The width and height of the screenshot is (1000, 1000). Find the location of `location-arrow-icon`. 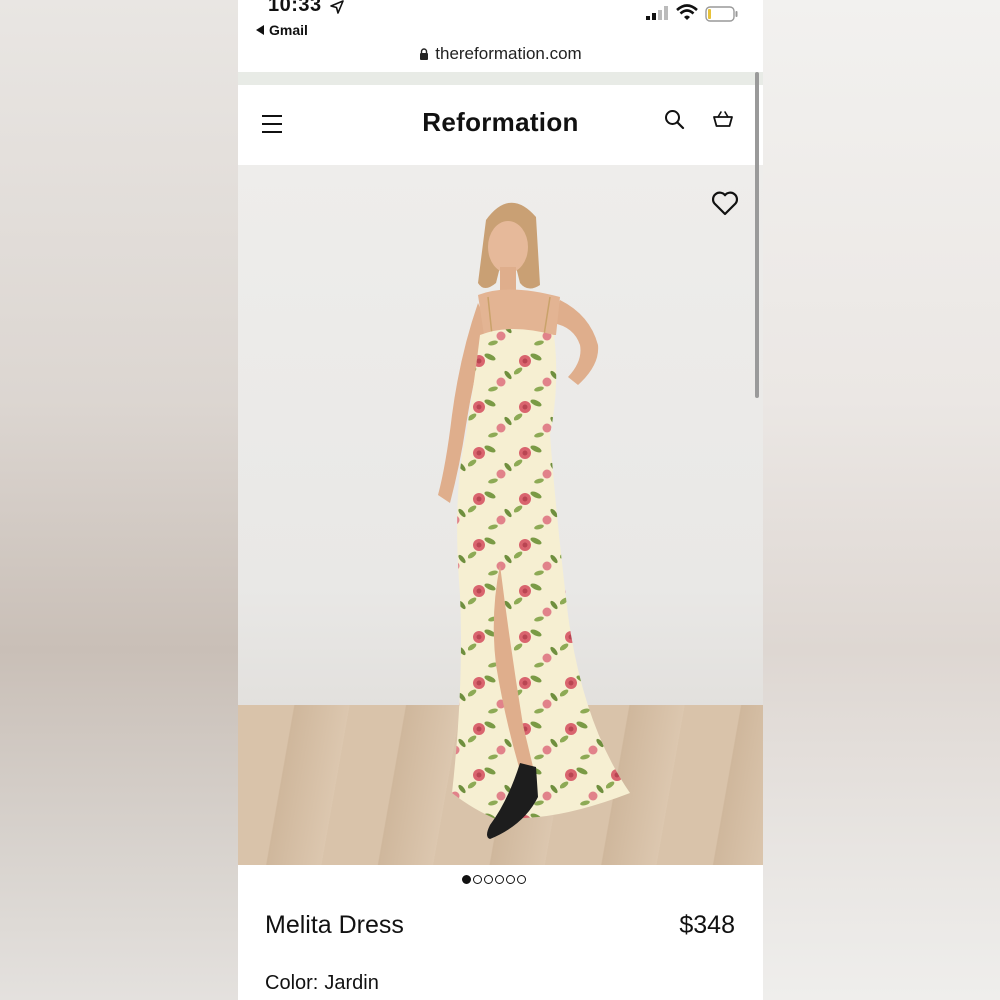

location-arrow-icon is located at coordinates (337, 7).